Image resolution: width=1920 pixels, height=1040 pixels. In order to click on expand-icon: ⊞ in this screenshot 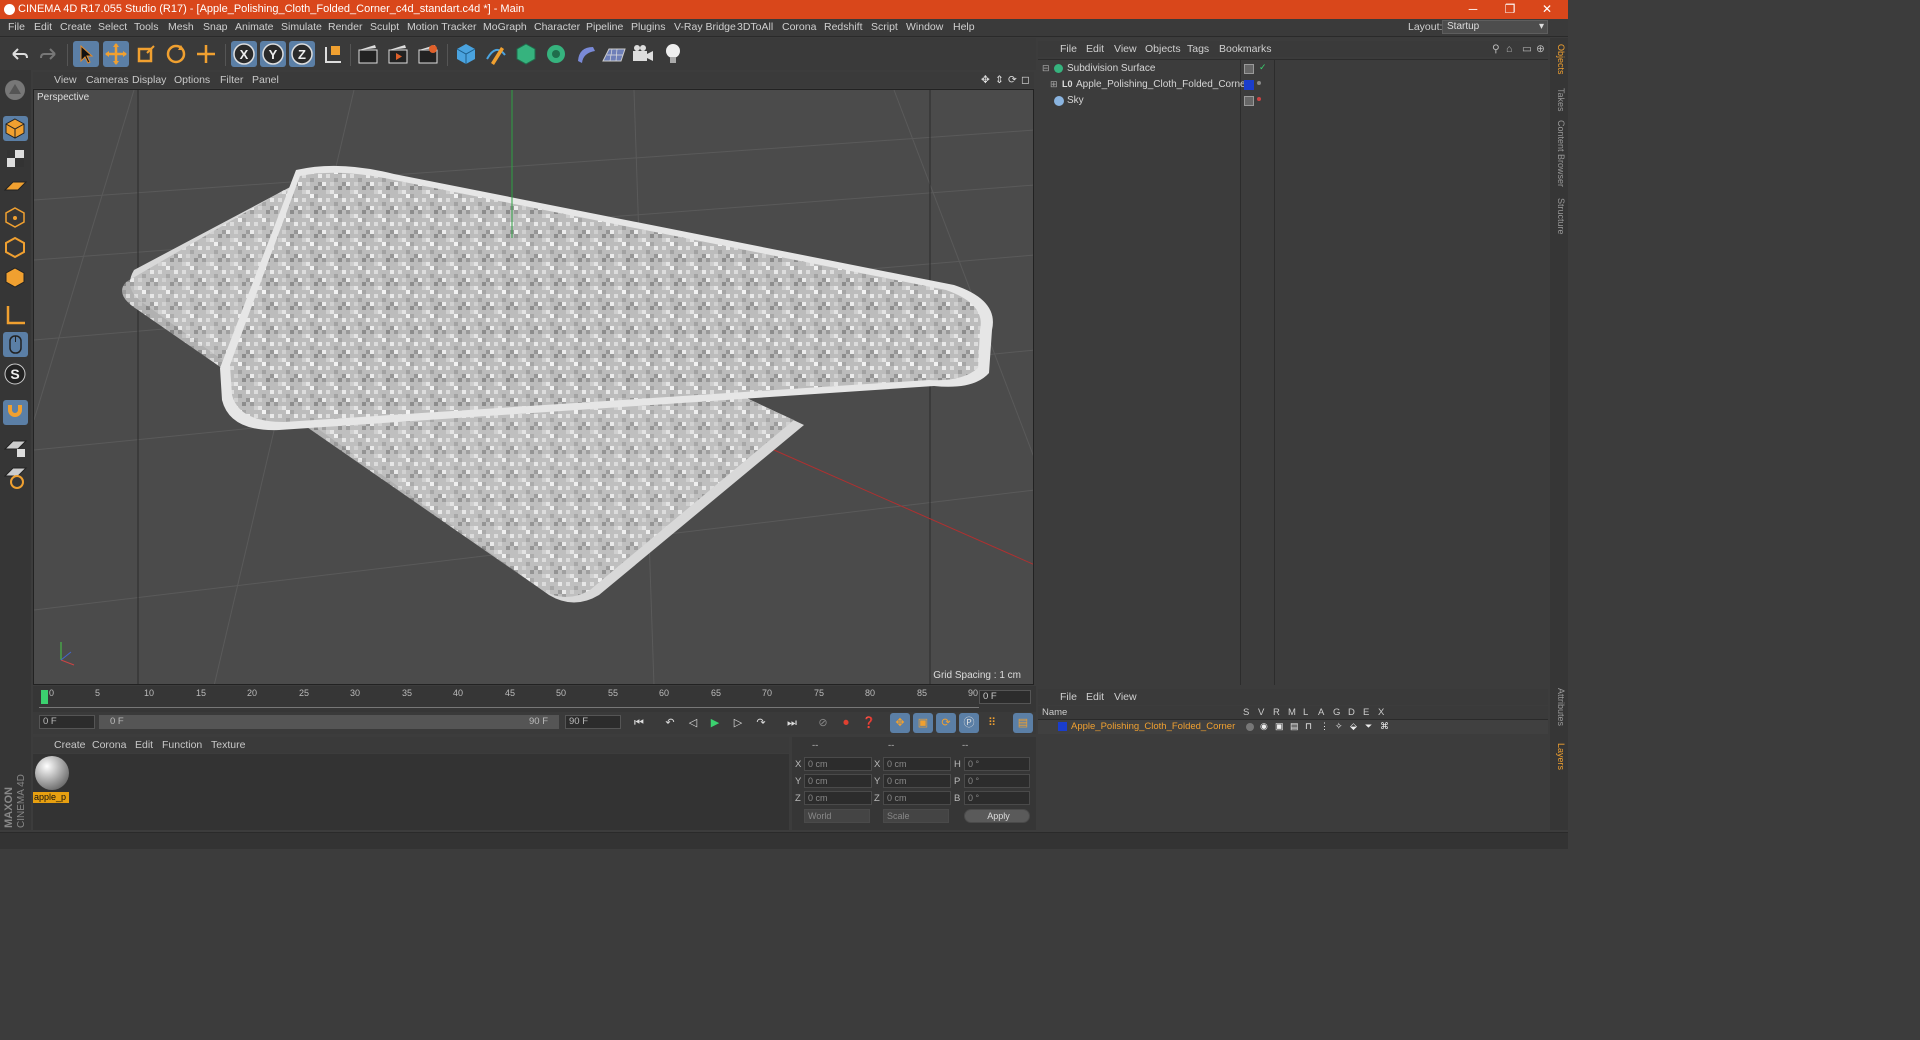, I will do `click(1054, 84)`.